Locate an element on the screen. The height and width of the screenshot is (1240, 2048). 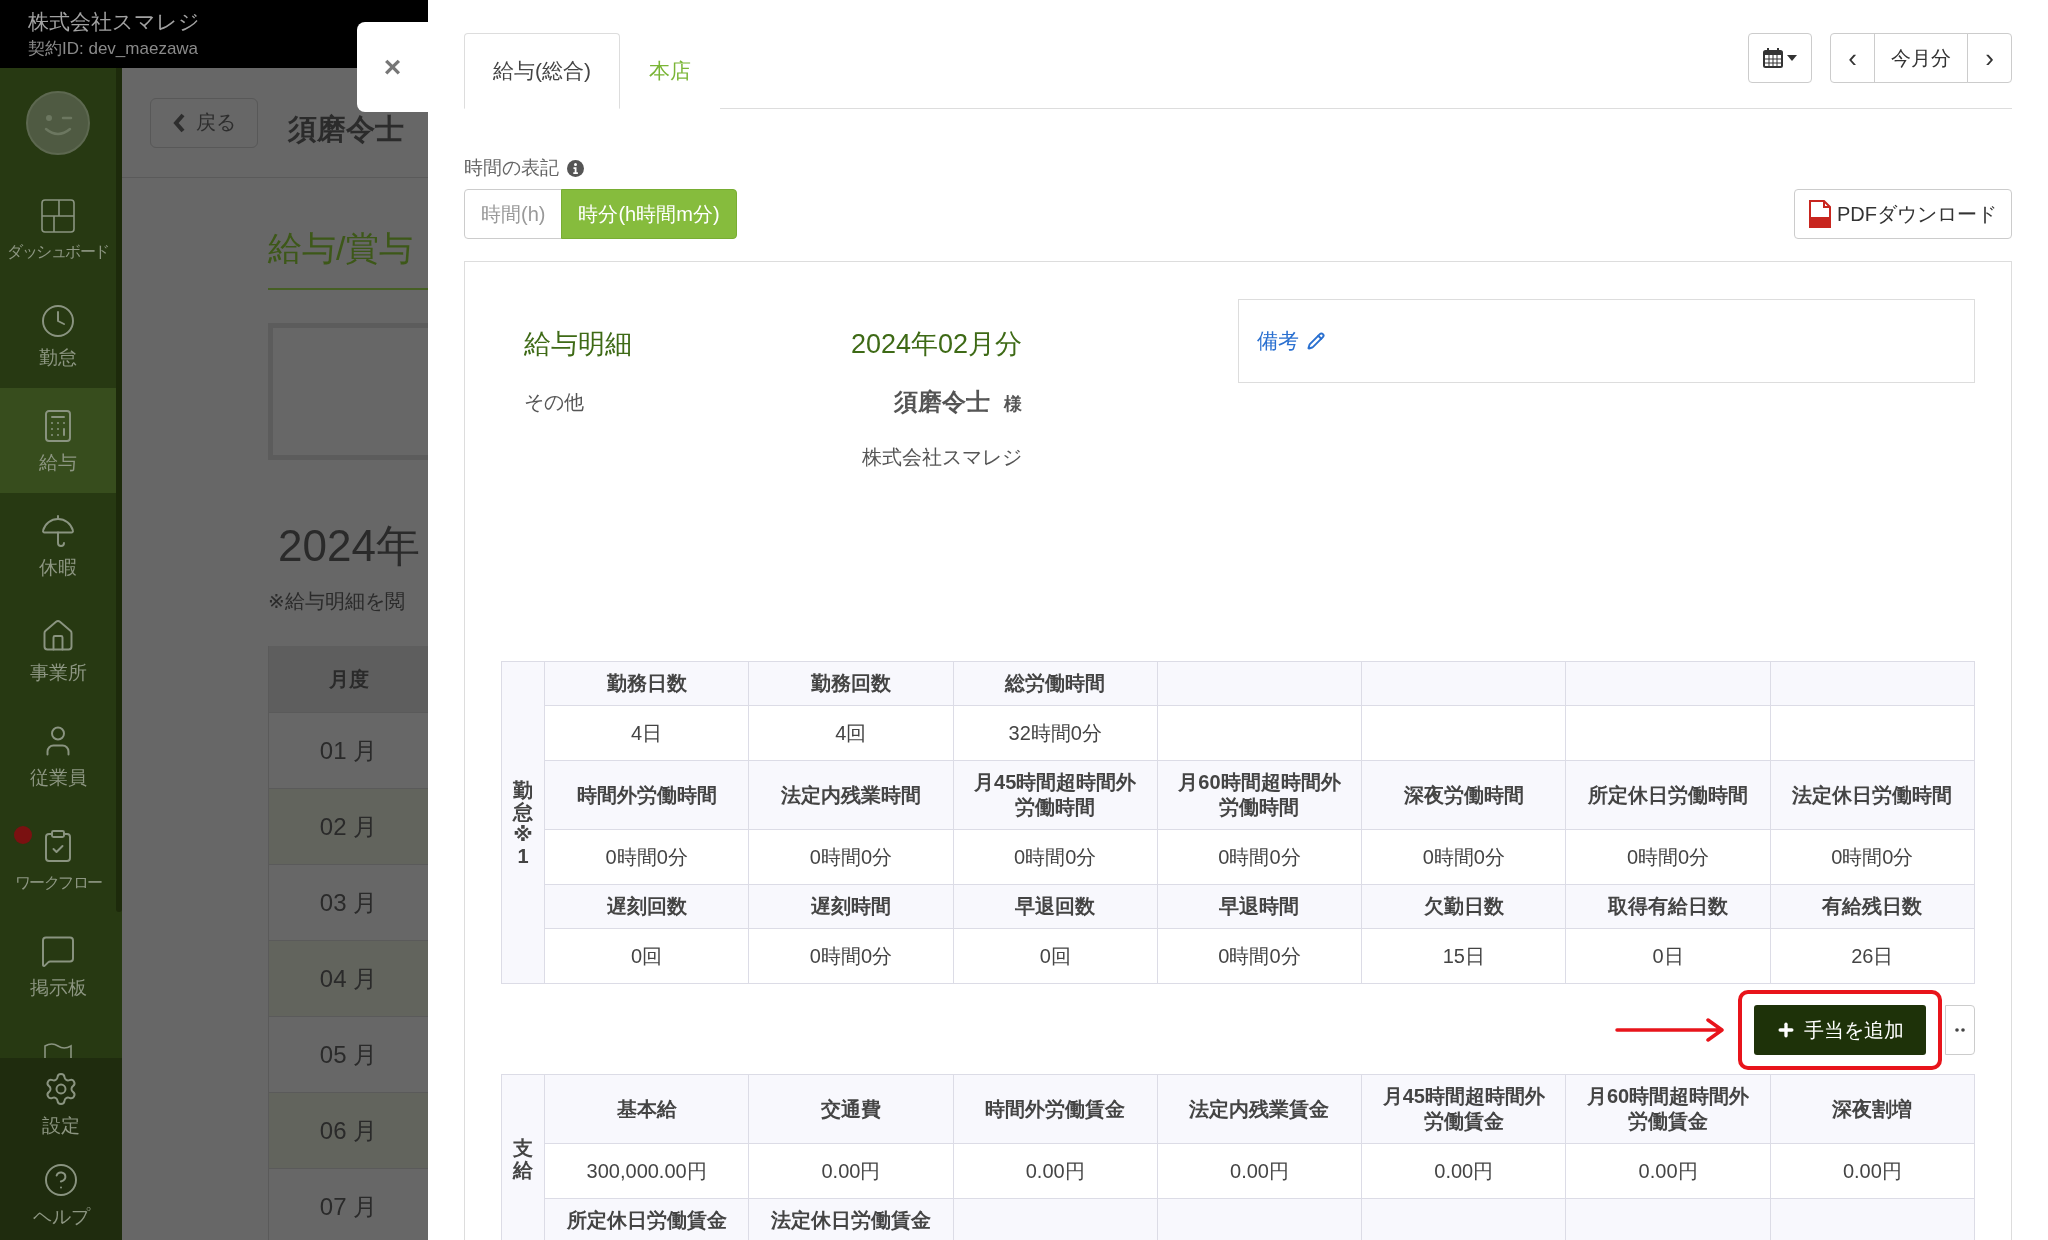
sidebar-item: 勤怠 is located at coordinates (58, 335).